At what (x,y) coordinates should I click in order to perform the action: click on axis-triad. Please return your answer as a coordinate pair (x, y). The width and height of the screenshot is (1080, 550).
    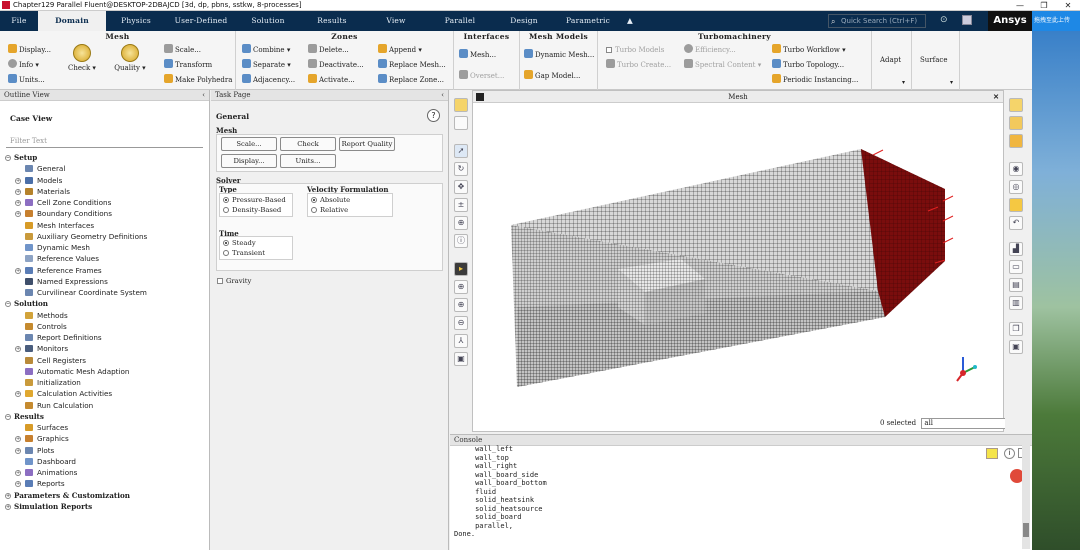
    Looking at the image, I should click on (966, 369).